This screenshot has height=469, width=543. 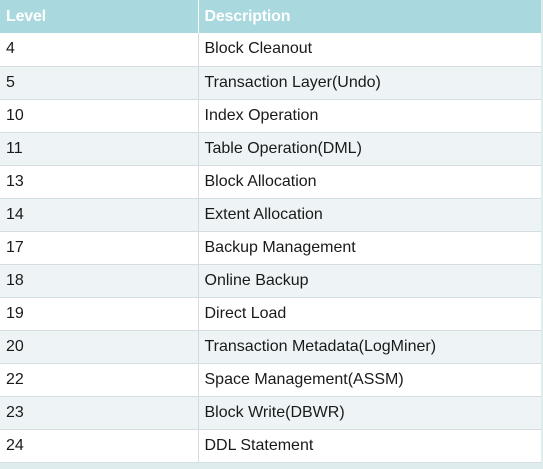 I want to click on cell-level: 11, so click(x=99, y=149).